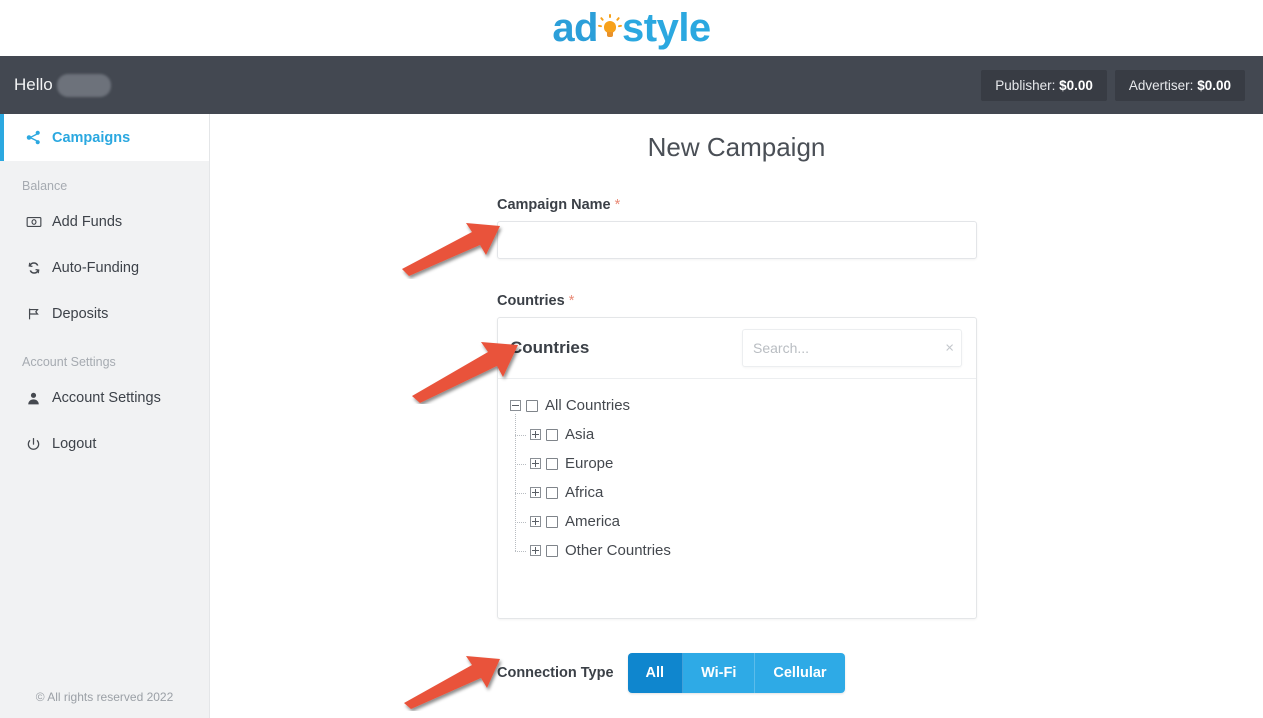 Image resolution: width=1263 pixels, height=718 pixels. I want to click on user-name-redacted, so click(83, 85).